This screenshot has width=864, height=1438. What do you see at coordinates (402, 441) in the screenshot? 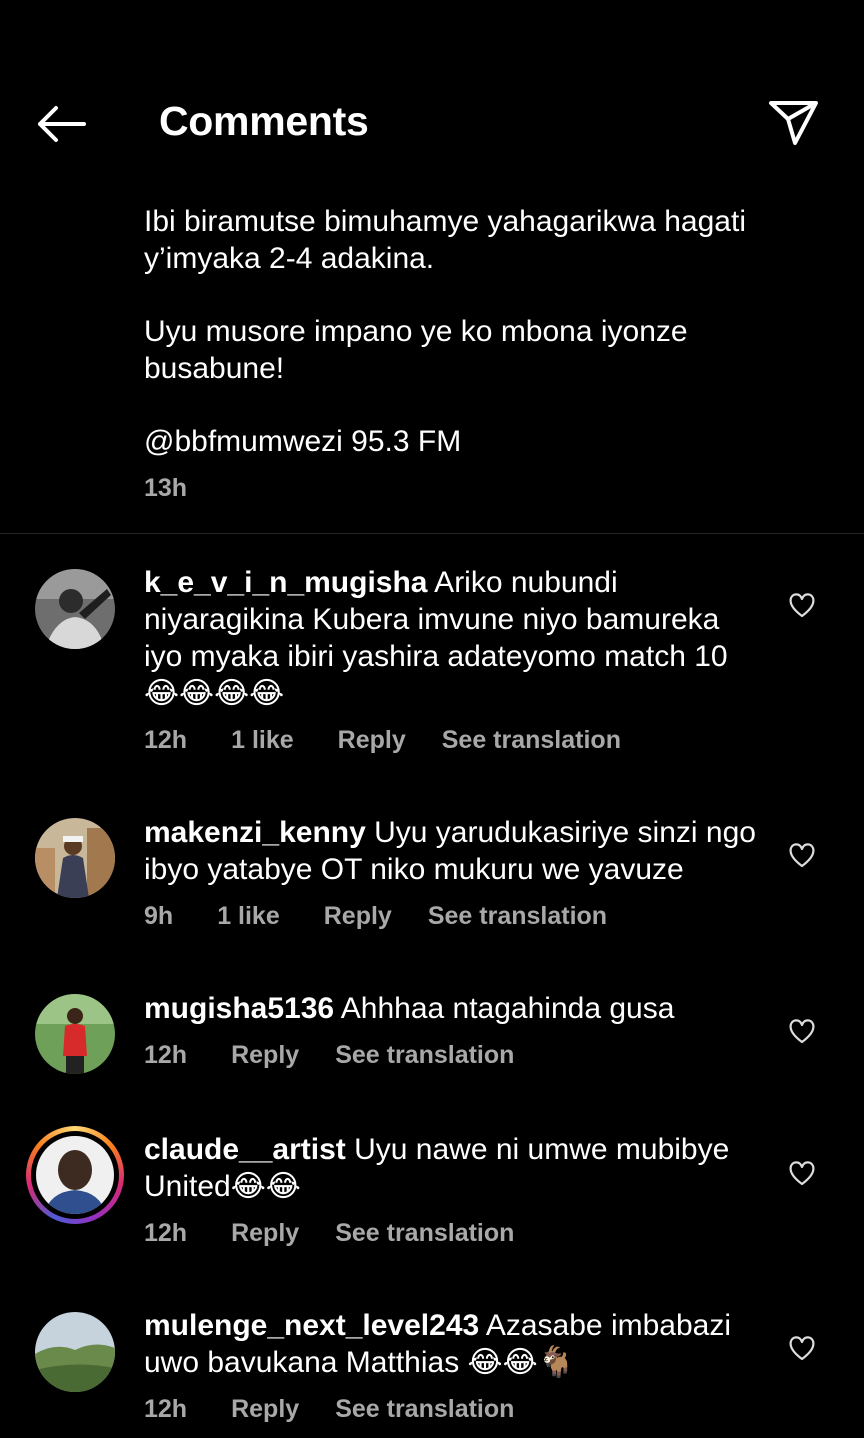
I see `caption-text: 95.3 FM` at bounding box center [402, 441].